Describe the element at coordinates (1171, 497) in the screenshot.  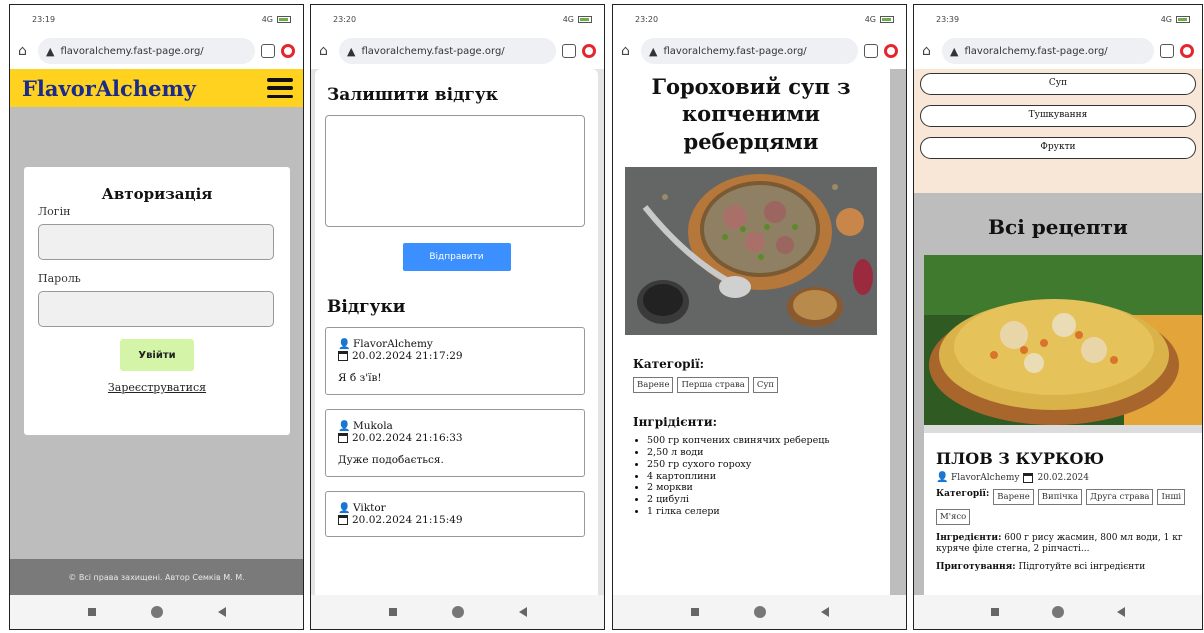
I see `category-chip: Інші` at that location.